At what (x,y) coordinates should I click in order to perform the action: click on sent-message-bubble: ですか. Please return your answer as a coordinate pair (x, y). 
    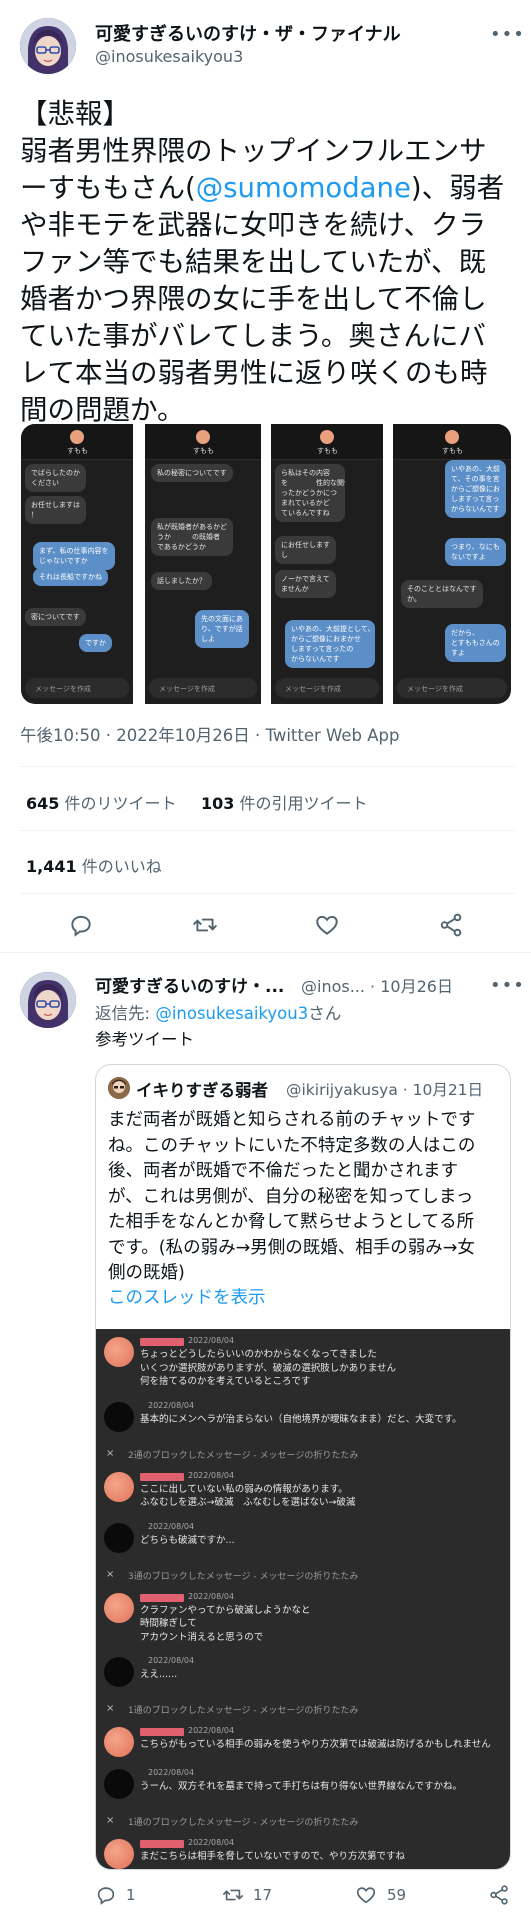
    Looking at the image, I should click on (95, 643).